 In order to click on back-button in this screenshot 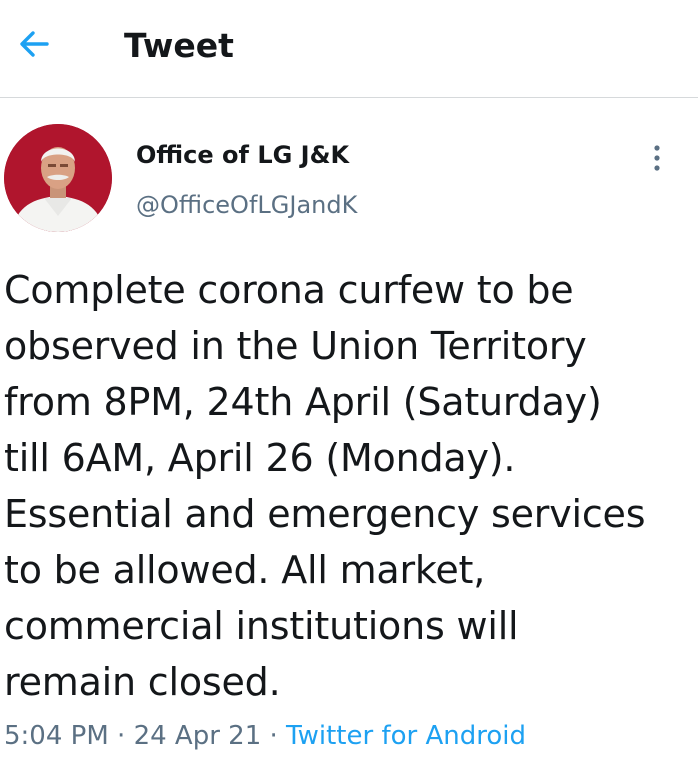, I will do `click(34, 44)`.